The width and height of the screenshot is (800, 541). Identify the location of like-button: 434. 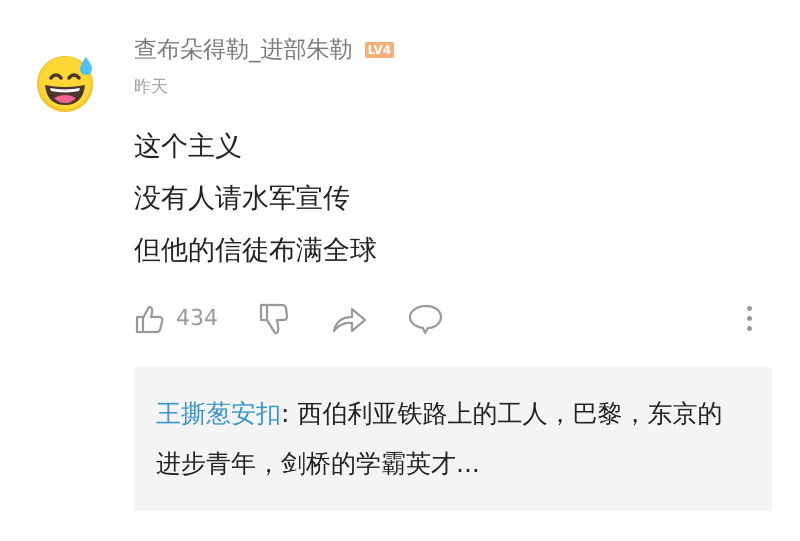
(176, 318).